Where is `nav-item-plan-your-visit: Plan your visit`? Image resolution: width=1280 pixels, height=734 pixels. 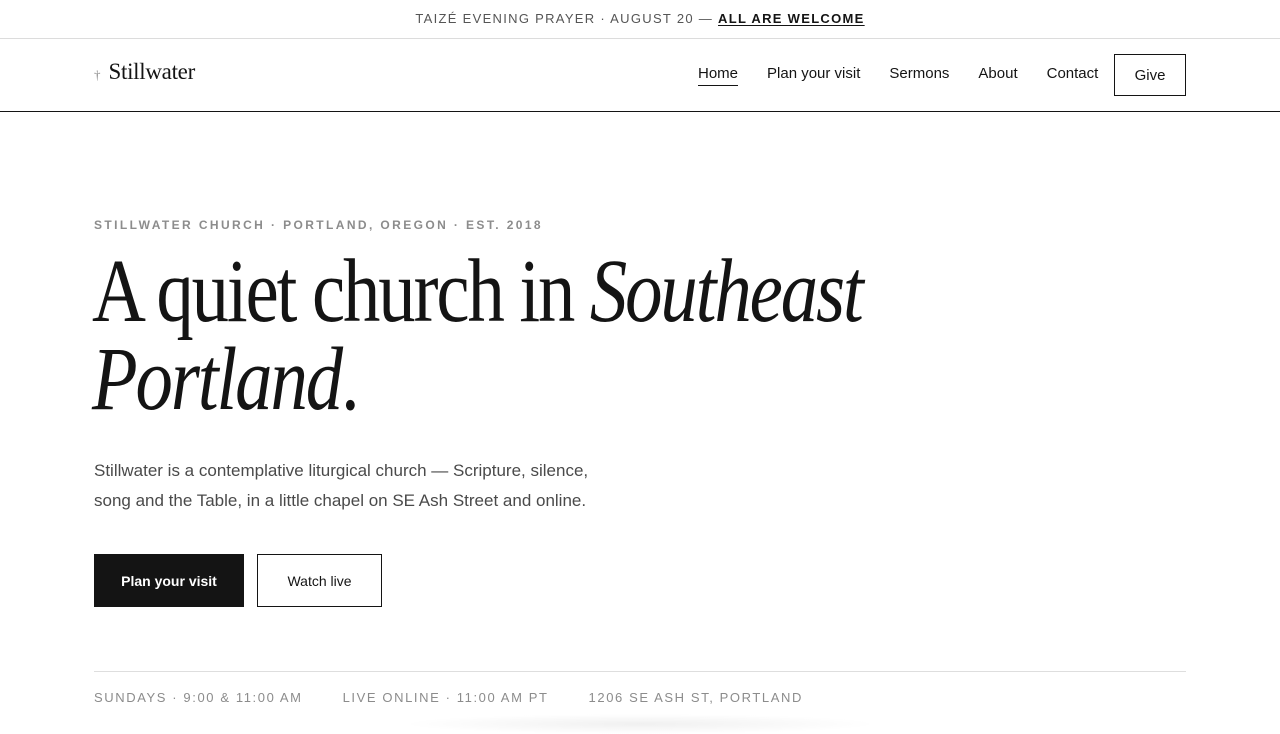 nav-item-plan-your-visit: Plan your visit is located at coordinates (813, 75).